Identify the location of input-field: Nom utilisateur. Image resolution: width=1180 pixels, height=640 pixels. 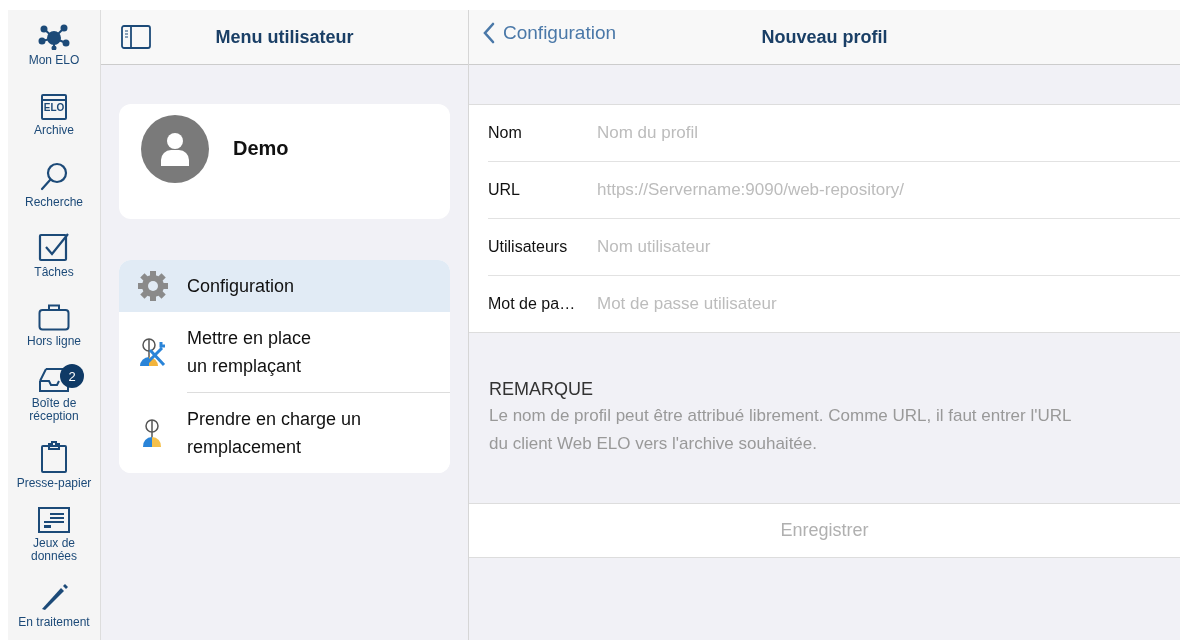
(888, 247).